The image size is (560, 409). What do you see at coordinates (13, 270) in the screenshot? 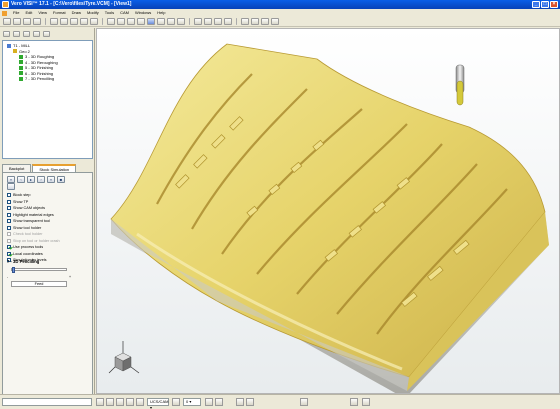
I see `slider-handle` at bounding box center [13, 270].